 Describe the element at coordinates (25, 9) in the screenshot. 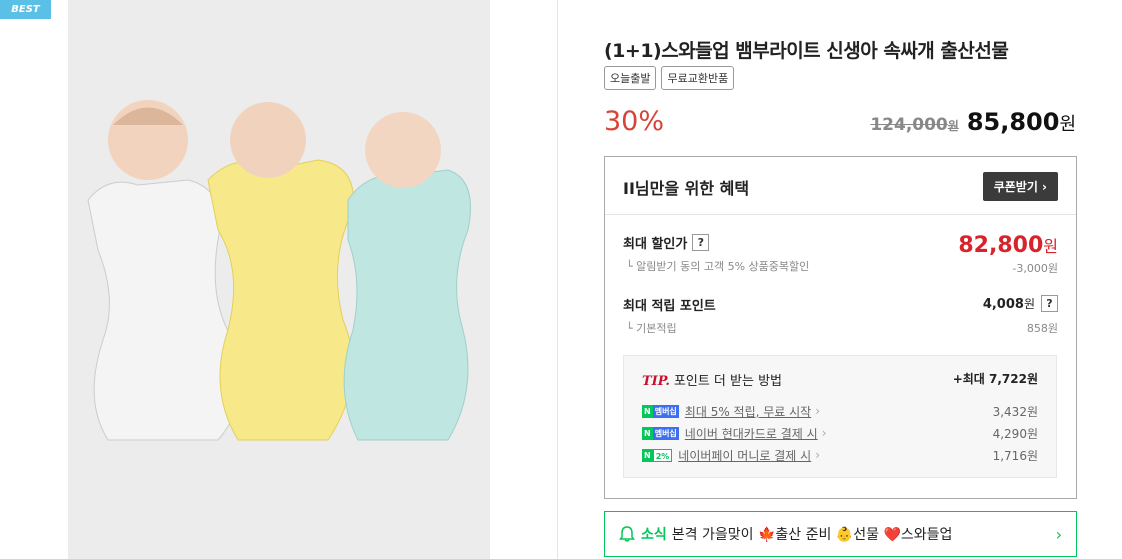

I see `best-badge: BEST` at that location.